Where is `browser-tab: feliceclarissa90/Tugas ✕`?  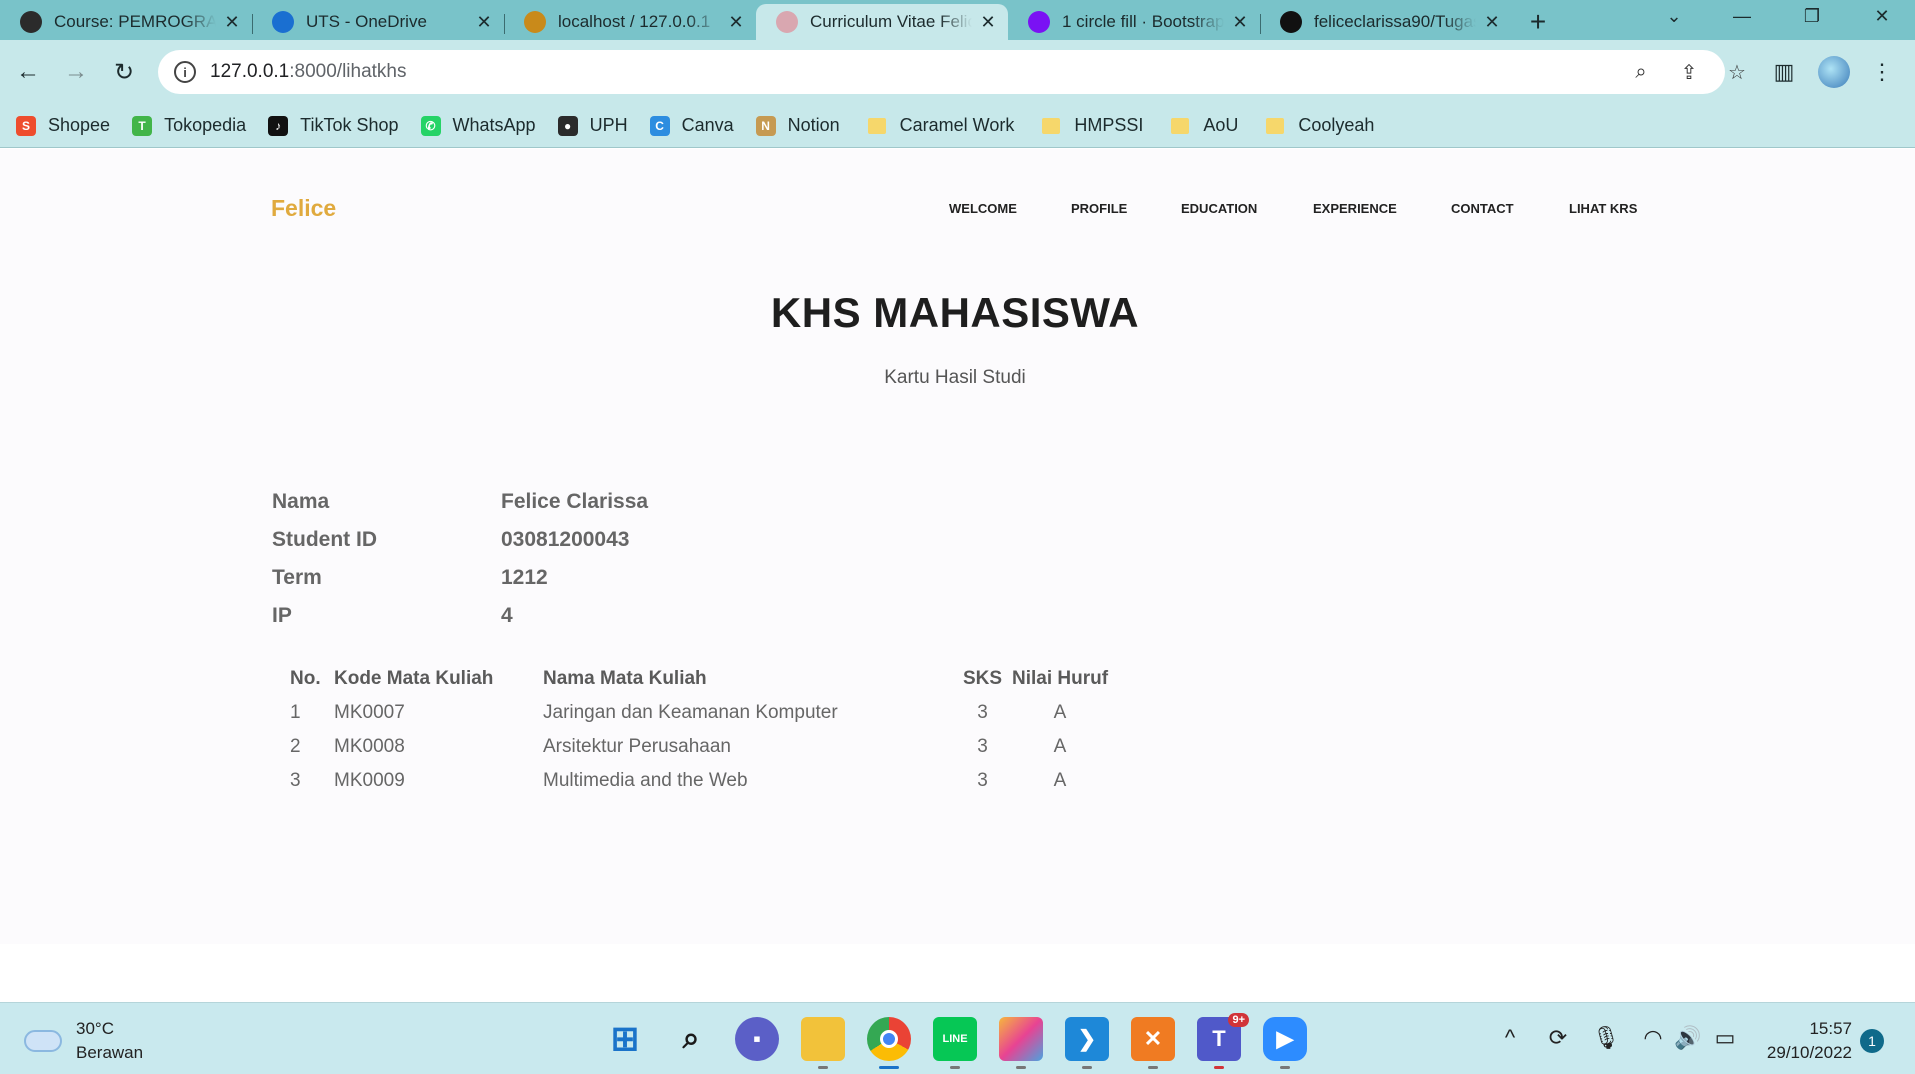
browser-tab: feliceclarissa90/Tugas ✕ is located at coordinates (1386, 22).